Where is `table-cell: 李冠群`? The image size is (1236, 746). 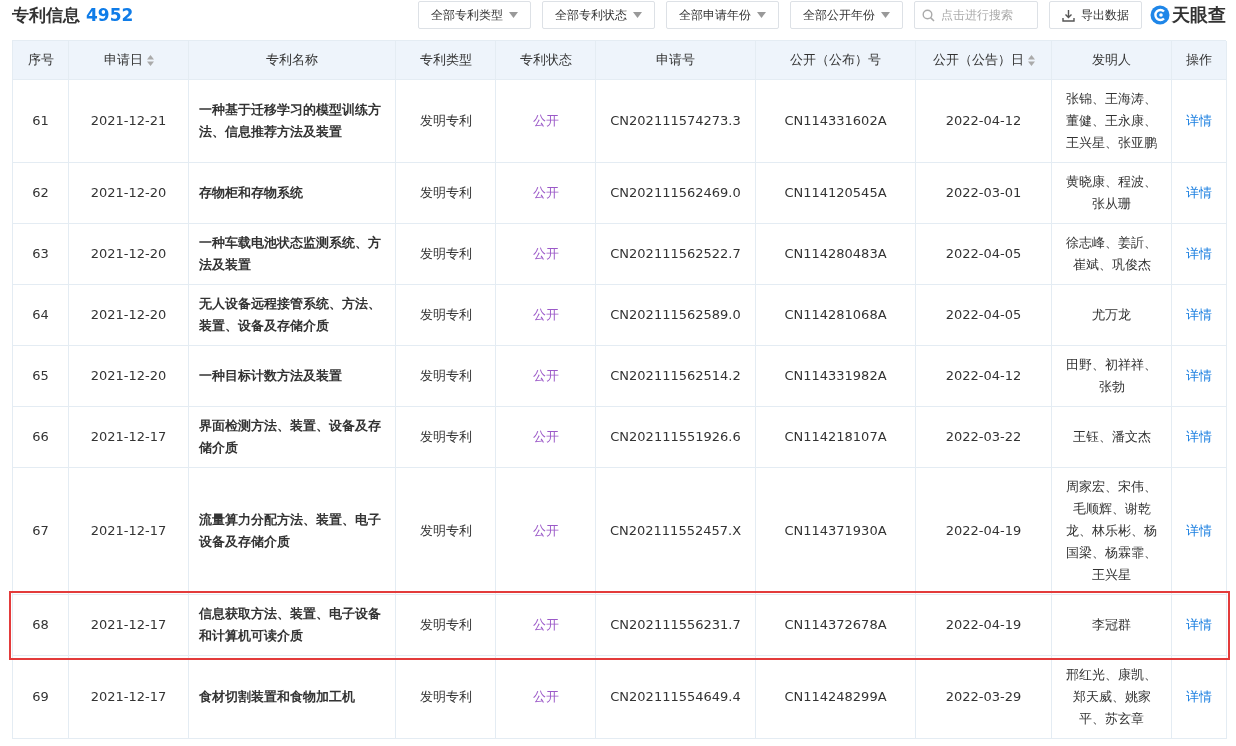 table-cell: 李冠群 is located at coordinates (1112, 625).